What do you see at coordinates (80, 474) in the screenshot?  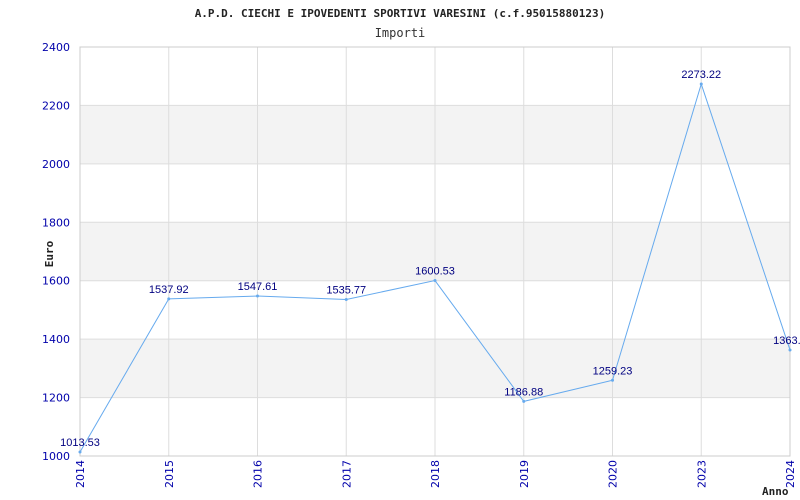 I see `x-tick-label: 2014` at bounding box center [80, 474].